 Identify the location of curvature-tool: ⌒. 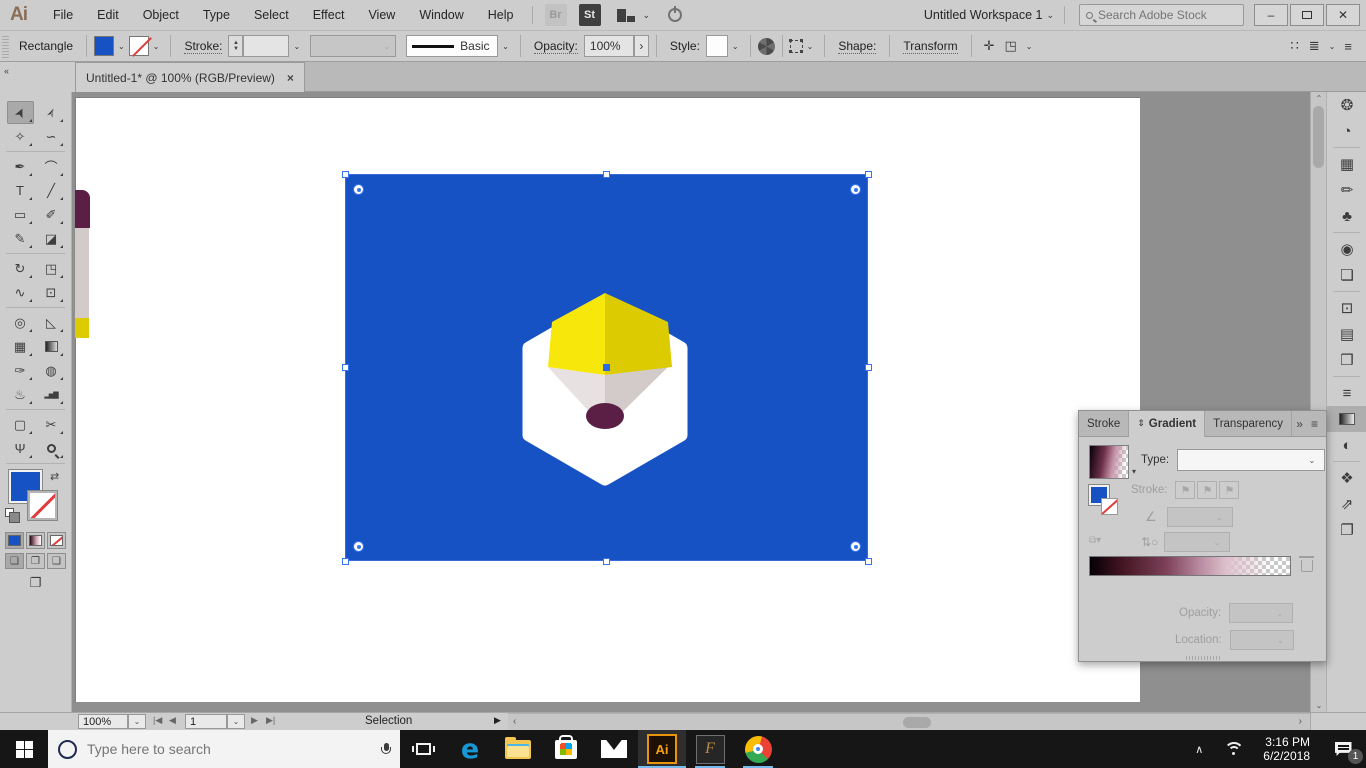
(51, 166).